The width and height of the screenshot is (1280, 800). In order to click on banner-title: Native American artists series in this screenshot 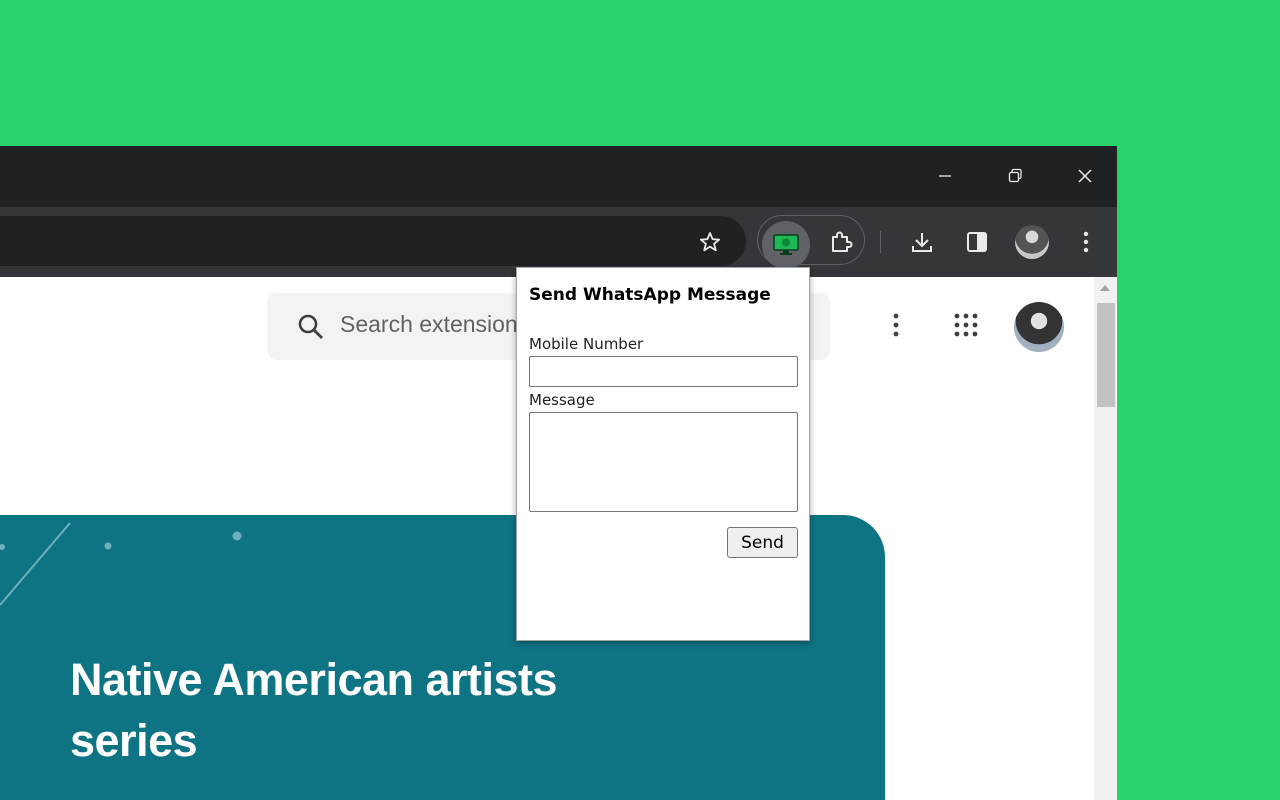, I will do `click(314, 710)`.